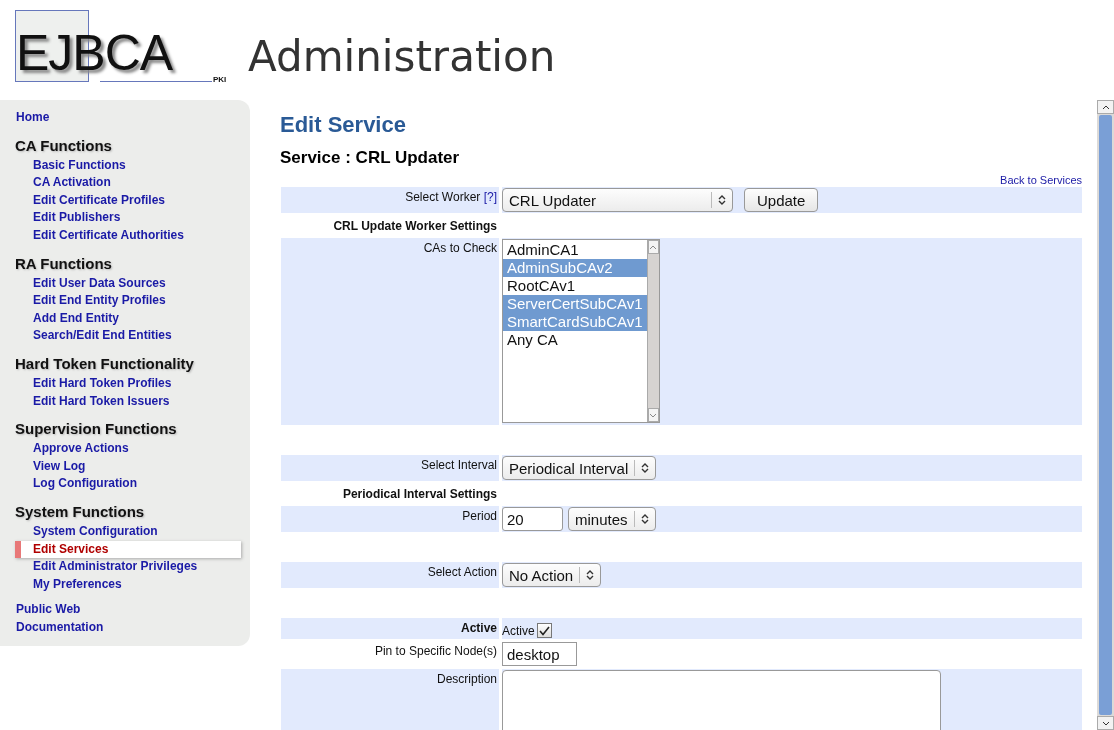 The width and height of the screenshot is (1114, 730). What do you see at coordinates (1105, 415) in the screenshot?
I see `scrollbar-thumb` at bounding box center [1105, 415].